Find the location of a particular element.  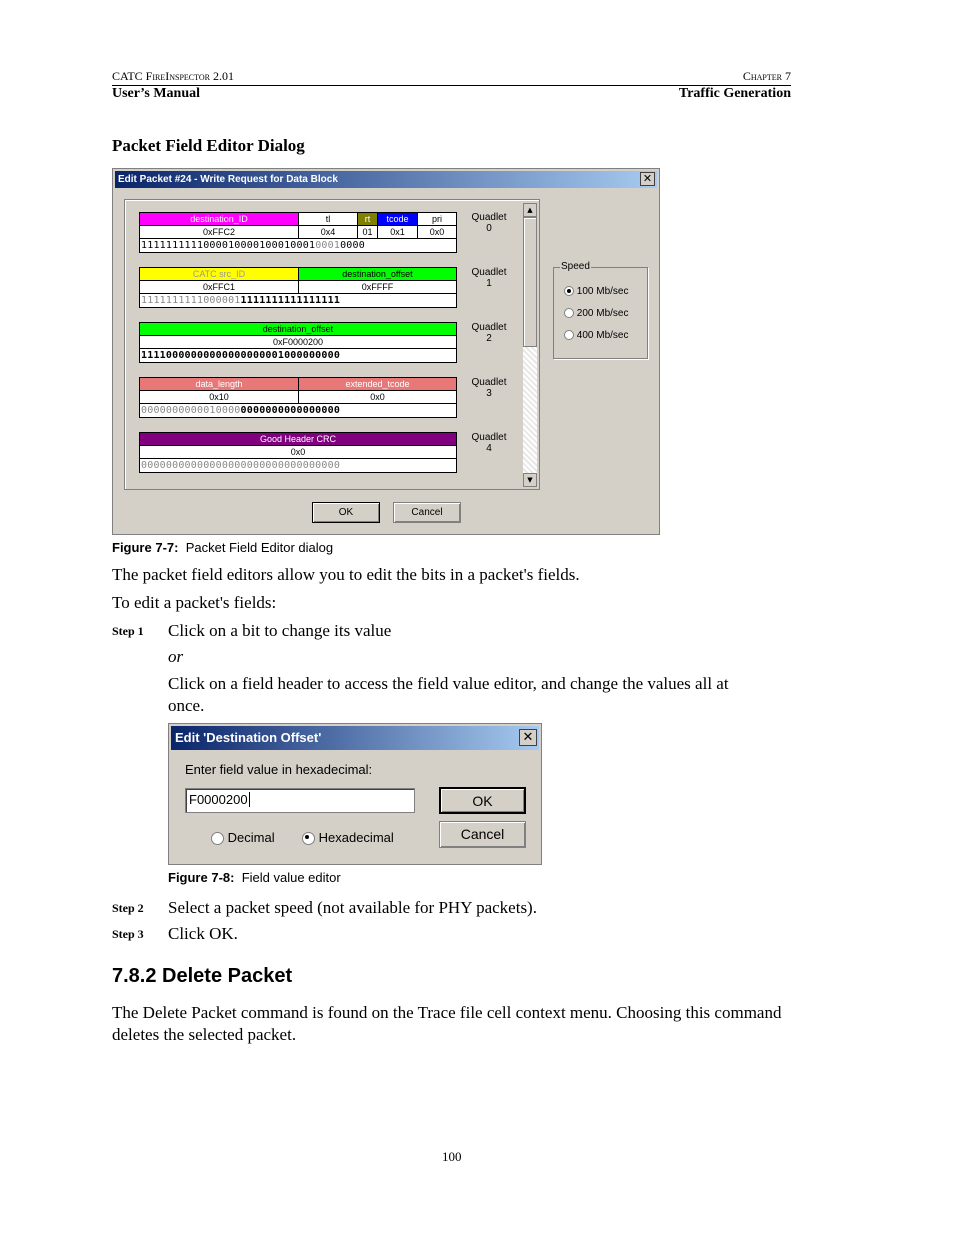

hex-value-input: F0000200 is located at coordinates (300, 800).